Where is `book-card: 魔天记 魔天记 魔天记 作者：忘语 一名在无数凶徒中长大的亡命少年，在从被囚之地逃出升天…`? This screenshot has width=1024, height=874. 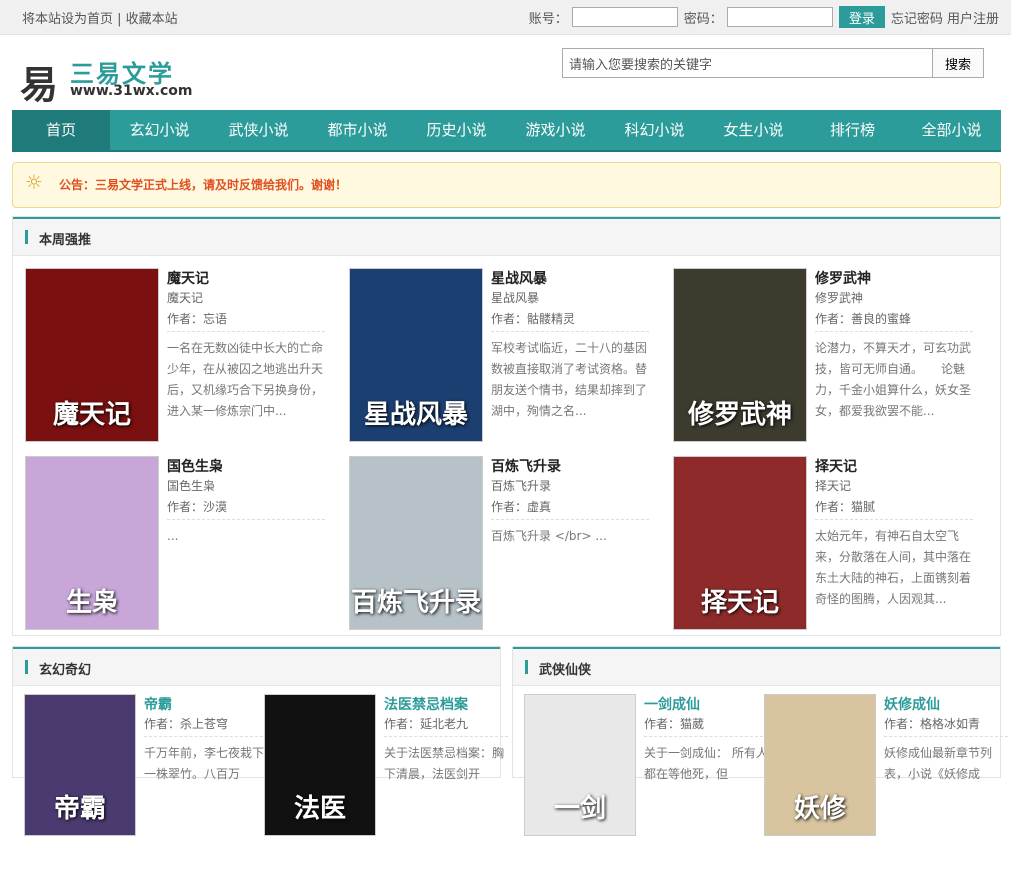 book-card: 魔天记 魔天记 魔天记 作者：忘语 一名在无数凶徒中长大的亡命少年，在从被囚之地逃出升天… is located at coordinates (175, 358).